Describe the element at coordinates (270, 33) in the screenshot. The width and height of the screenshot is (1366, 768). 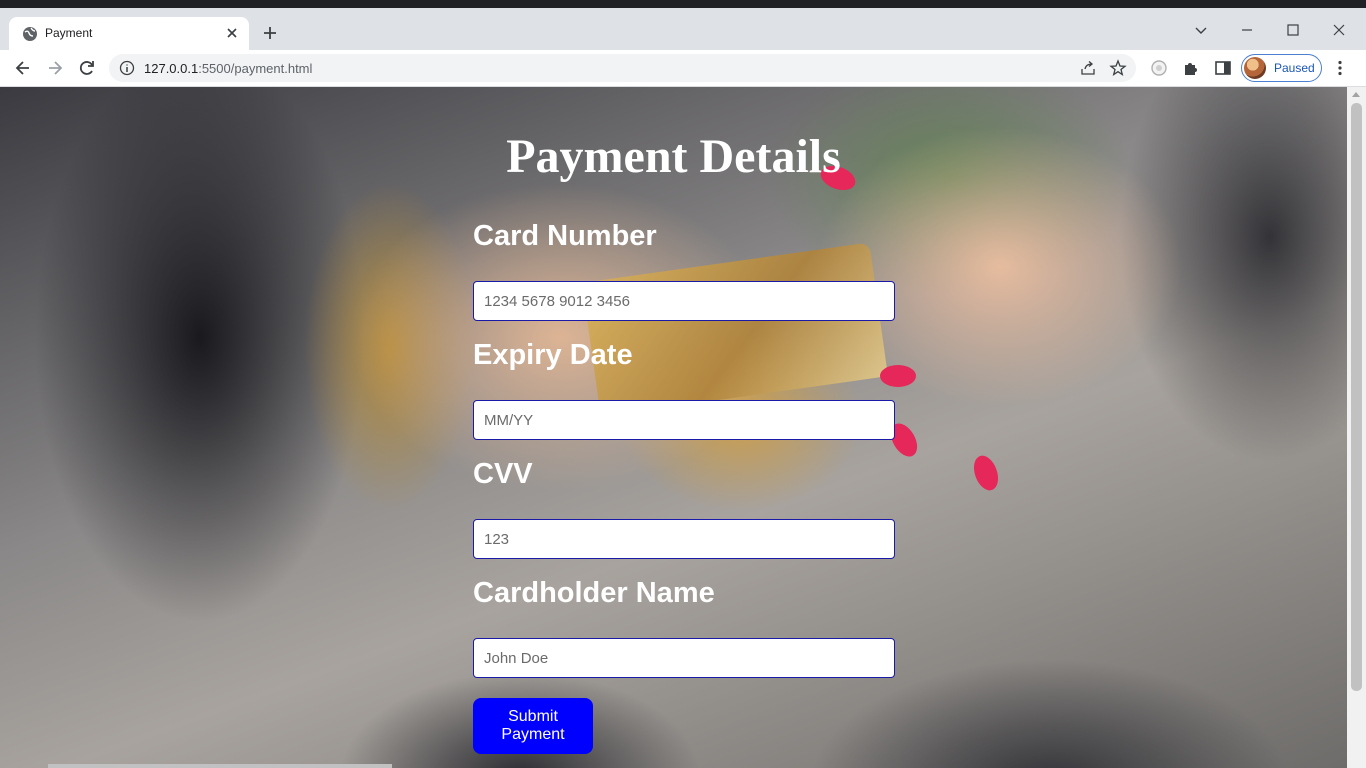
I see `plus-icon` at that location.